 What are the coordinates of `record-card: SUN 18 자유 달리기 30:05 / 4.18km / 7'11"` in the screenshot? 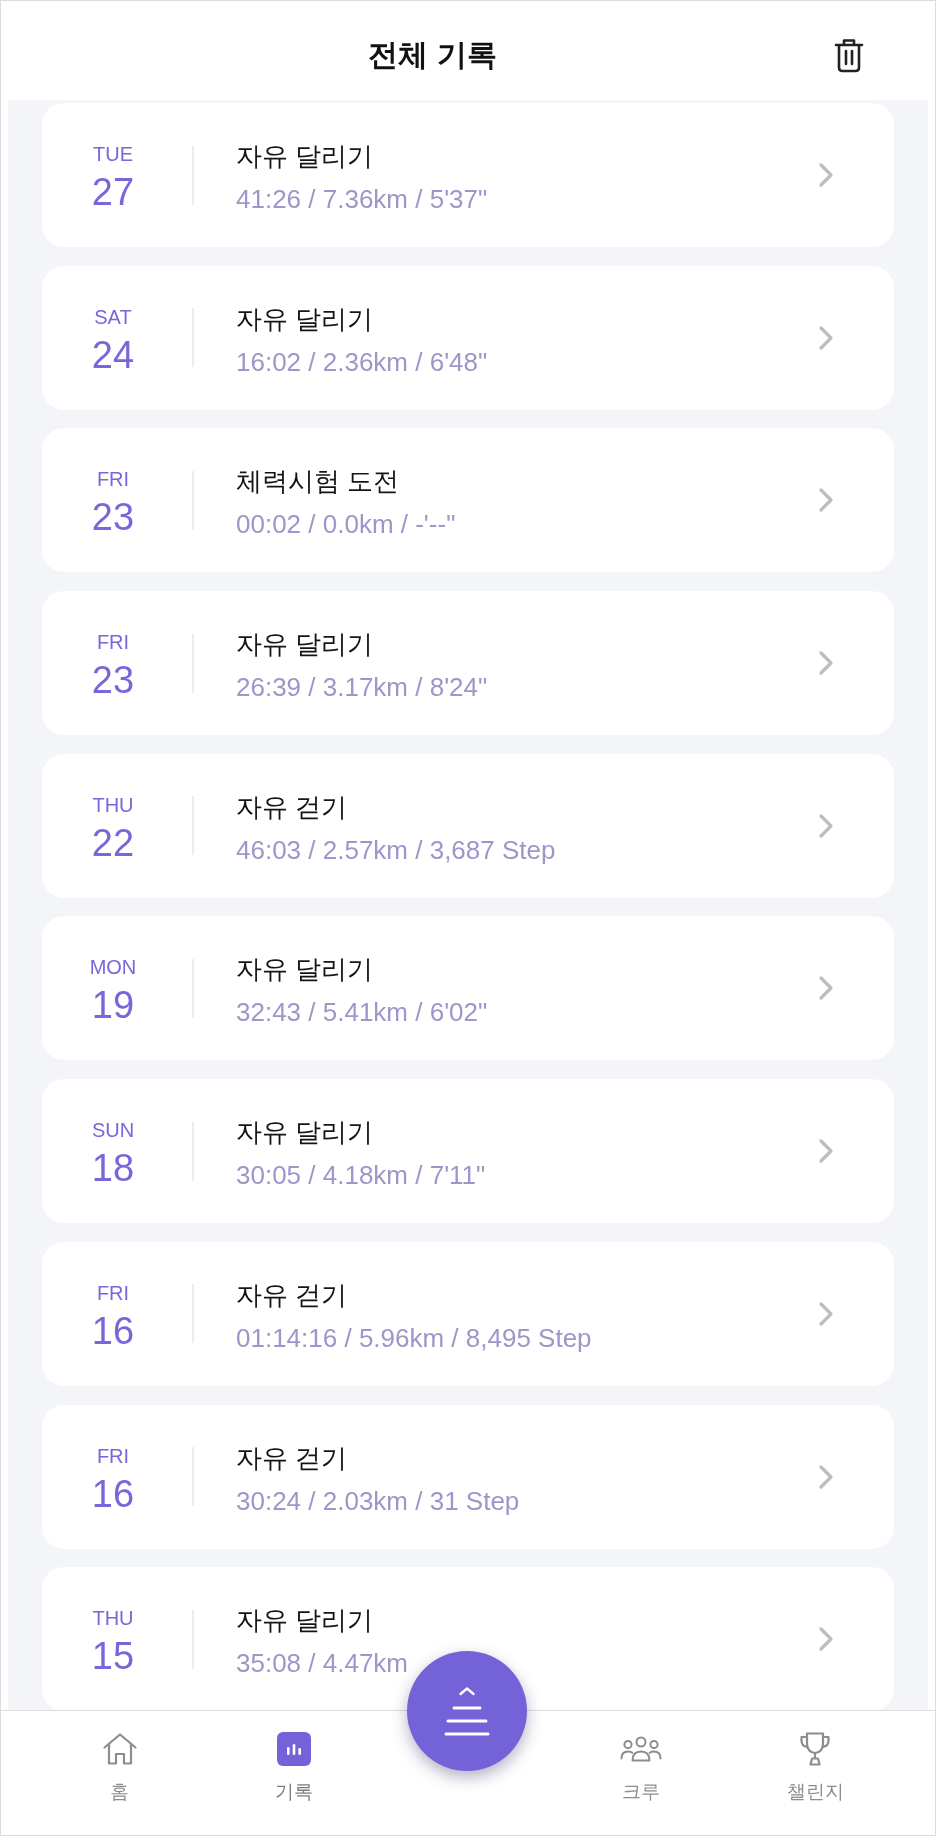 It's located at (468, 1151).